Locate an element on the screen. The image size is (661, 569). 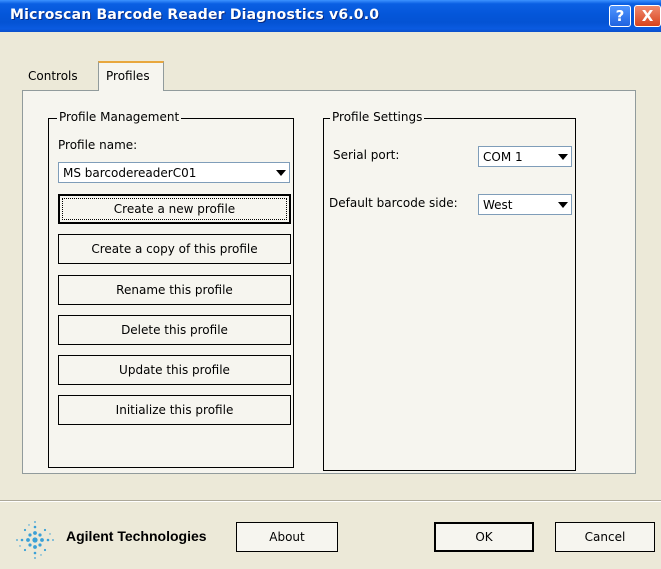
default-side-dropdown: West is located at coordinates (525, 204).